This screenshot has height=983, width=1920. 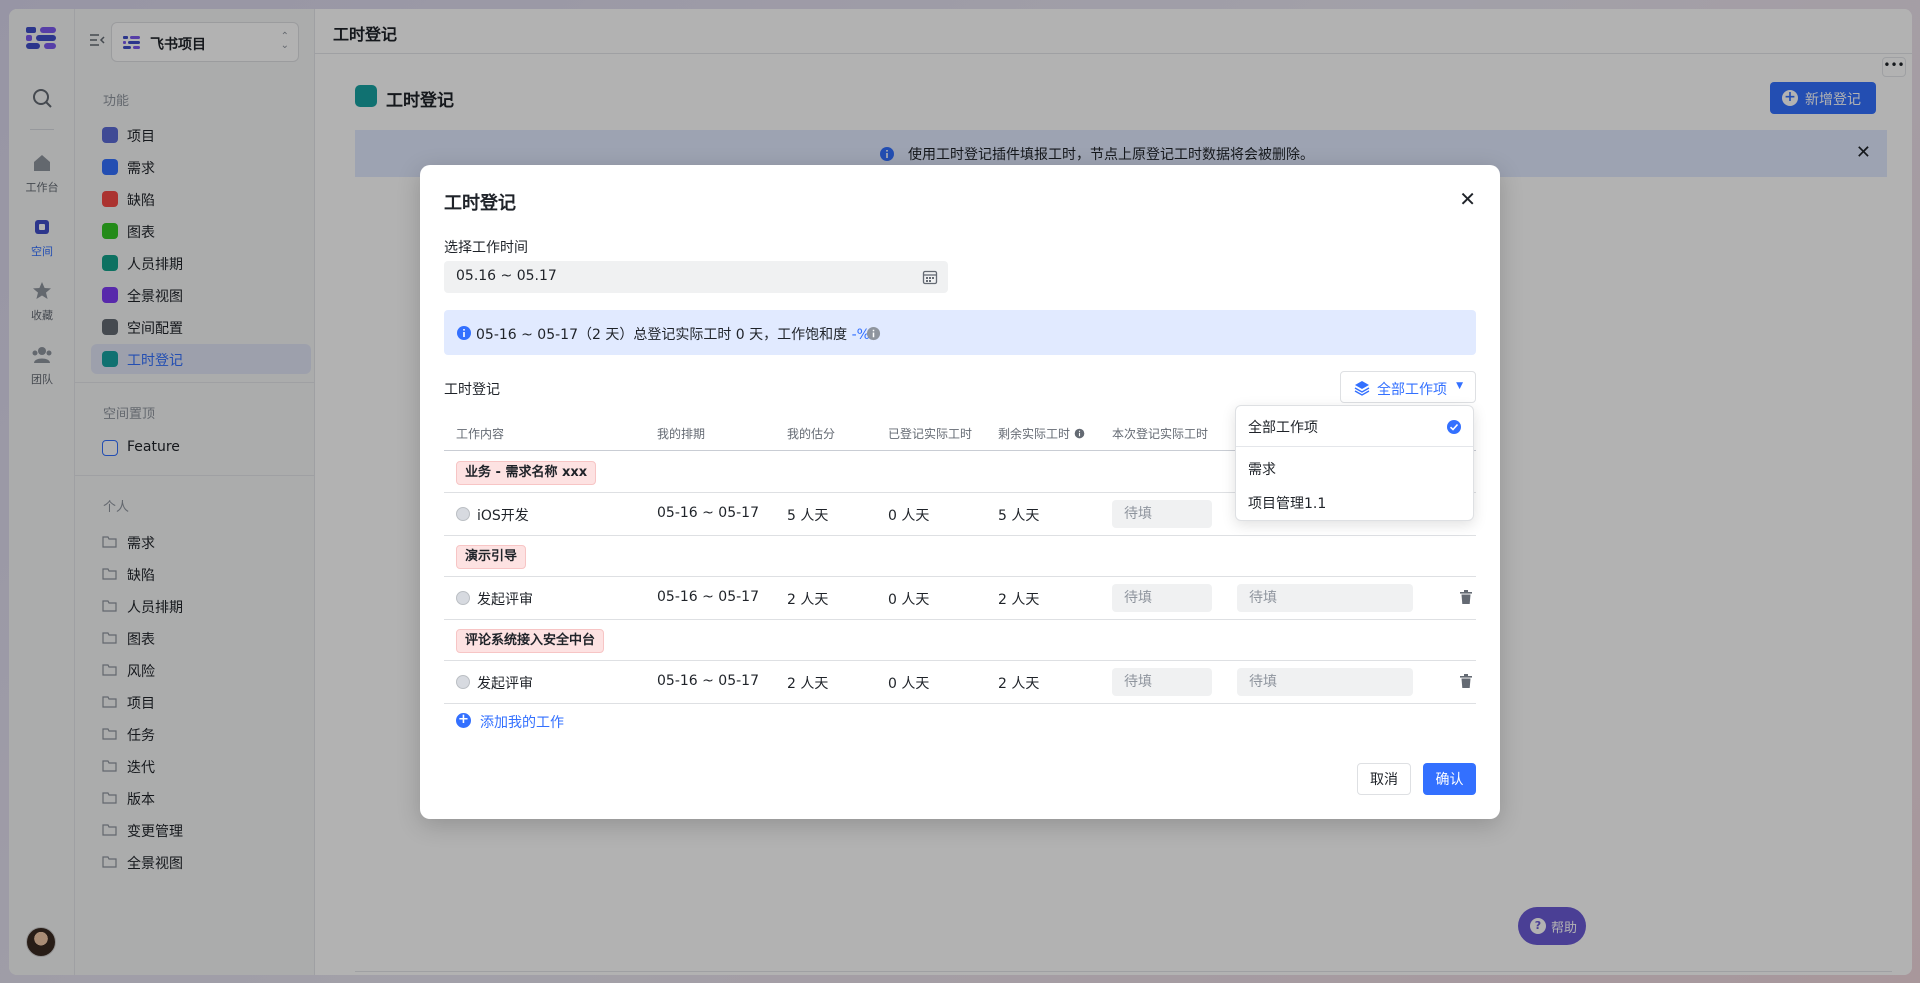 What do you see at coordinates (480, 203) in the screenshot?
I see `dialog-title: 工时登记` at bounding box center [480, 203].